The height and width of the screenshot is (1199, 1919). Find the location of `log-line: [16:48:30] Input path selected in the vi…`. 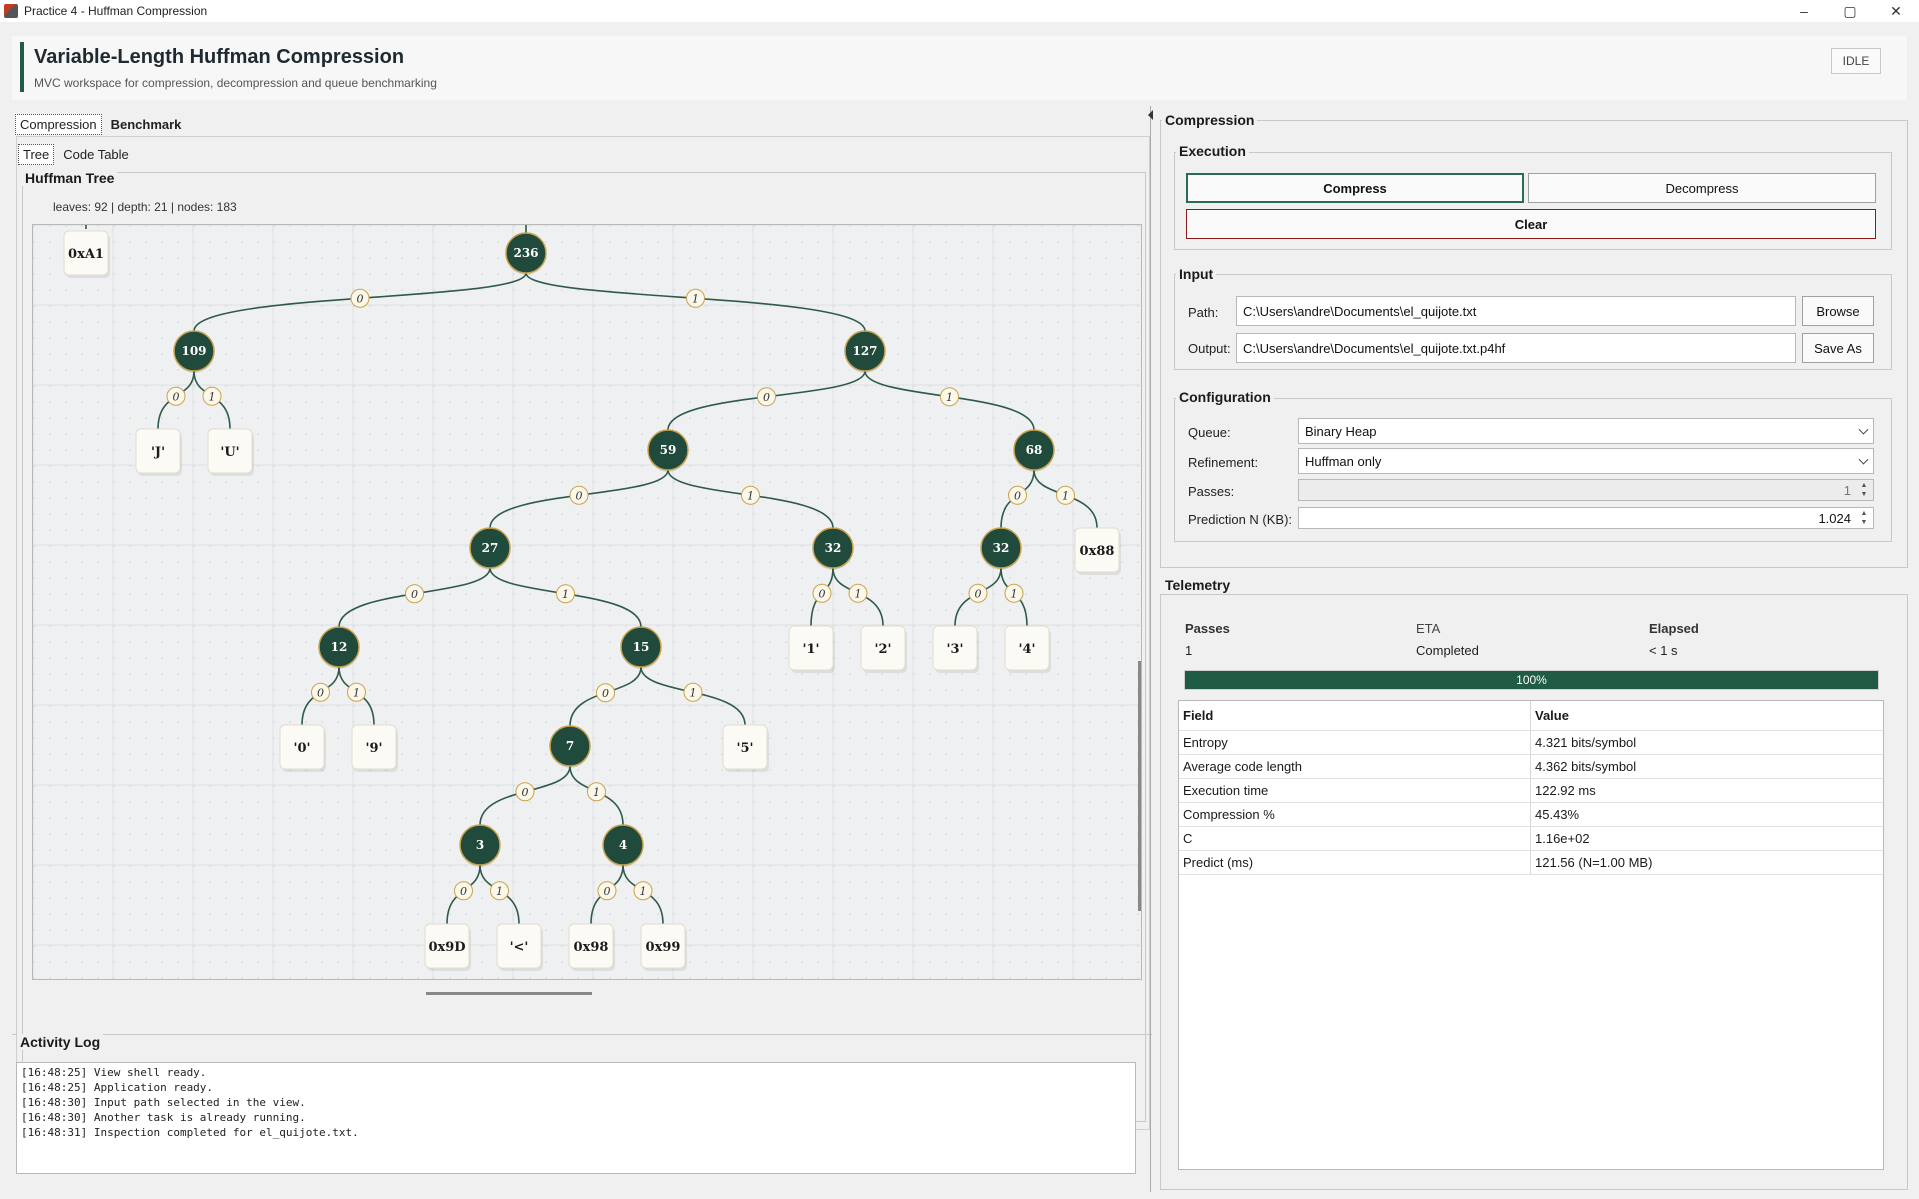

log-line: [16:48:30] Input path selected in the vi… is located at coordinates (163, 1102).